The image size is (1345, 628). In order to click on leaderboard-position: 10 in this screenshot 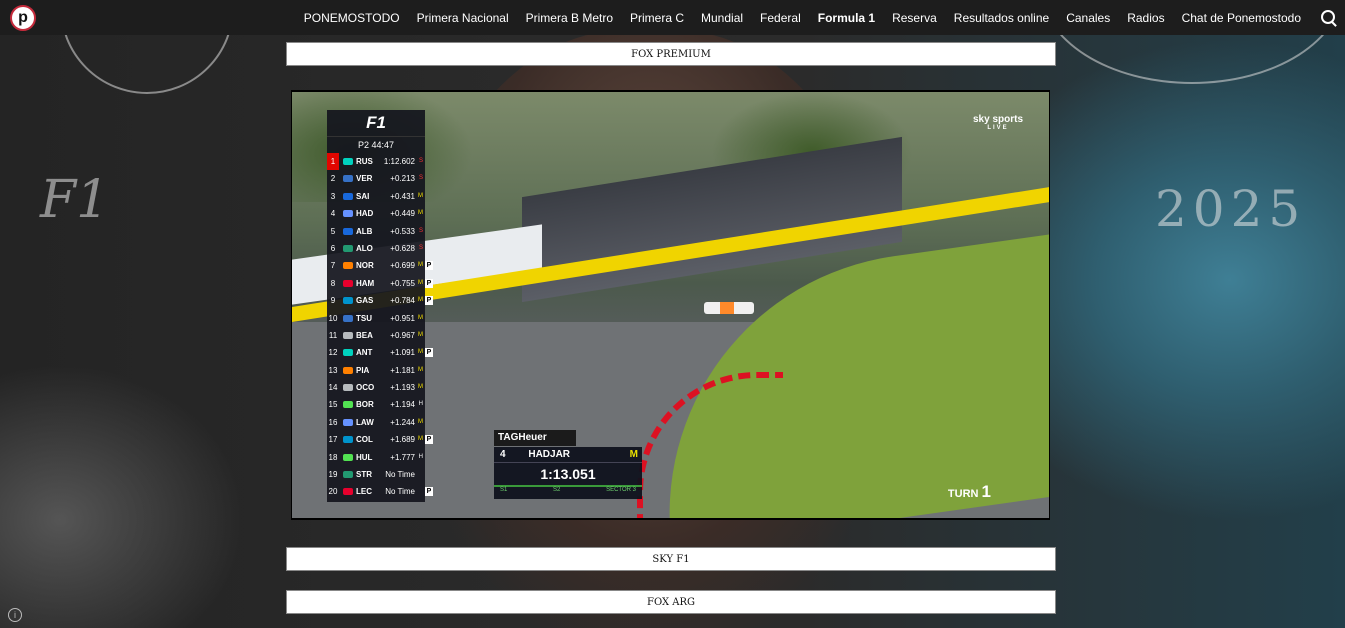, I will do `click(333, 318)`.